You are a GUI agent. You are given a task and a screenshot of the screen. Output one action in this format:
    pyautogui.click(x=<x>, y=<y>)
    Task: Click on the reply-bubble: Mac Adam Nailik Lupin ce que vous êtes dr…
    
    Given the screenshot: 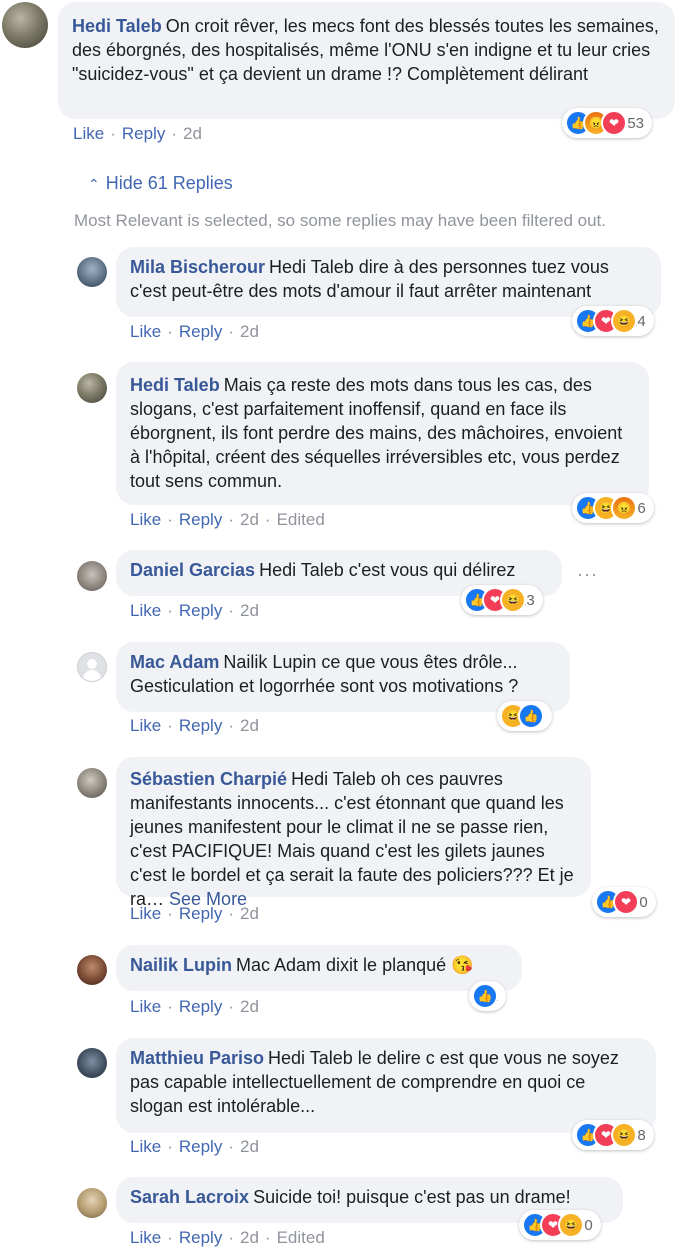 What is the action you would take?
    pyautogui.click(x=343, y=677)
    